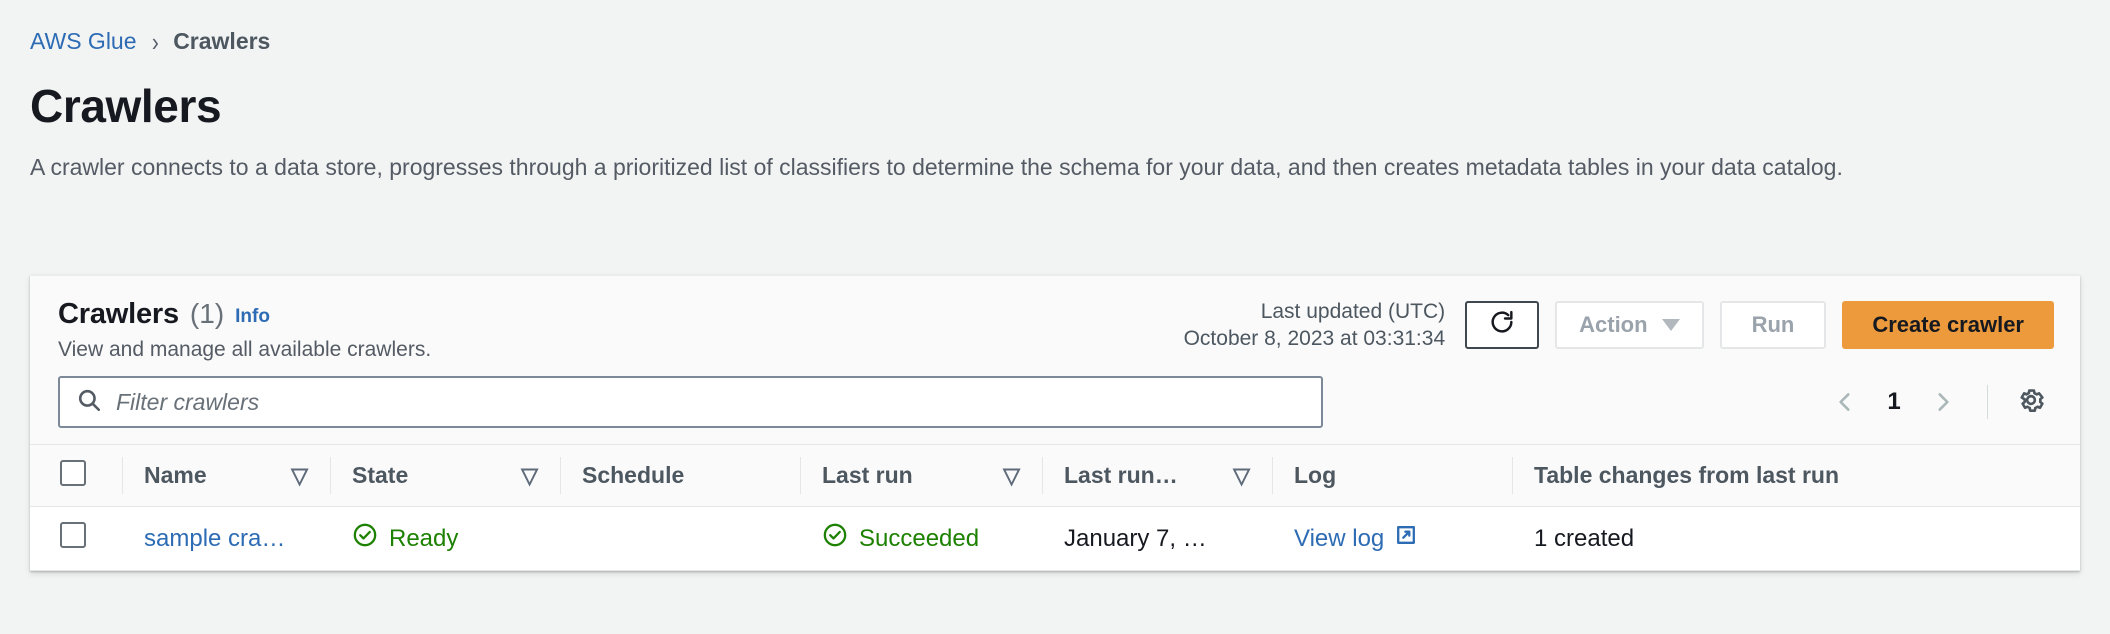  I want to click on cell-state: Ready, so click(445, 538).